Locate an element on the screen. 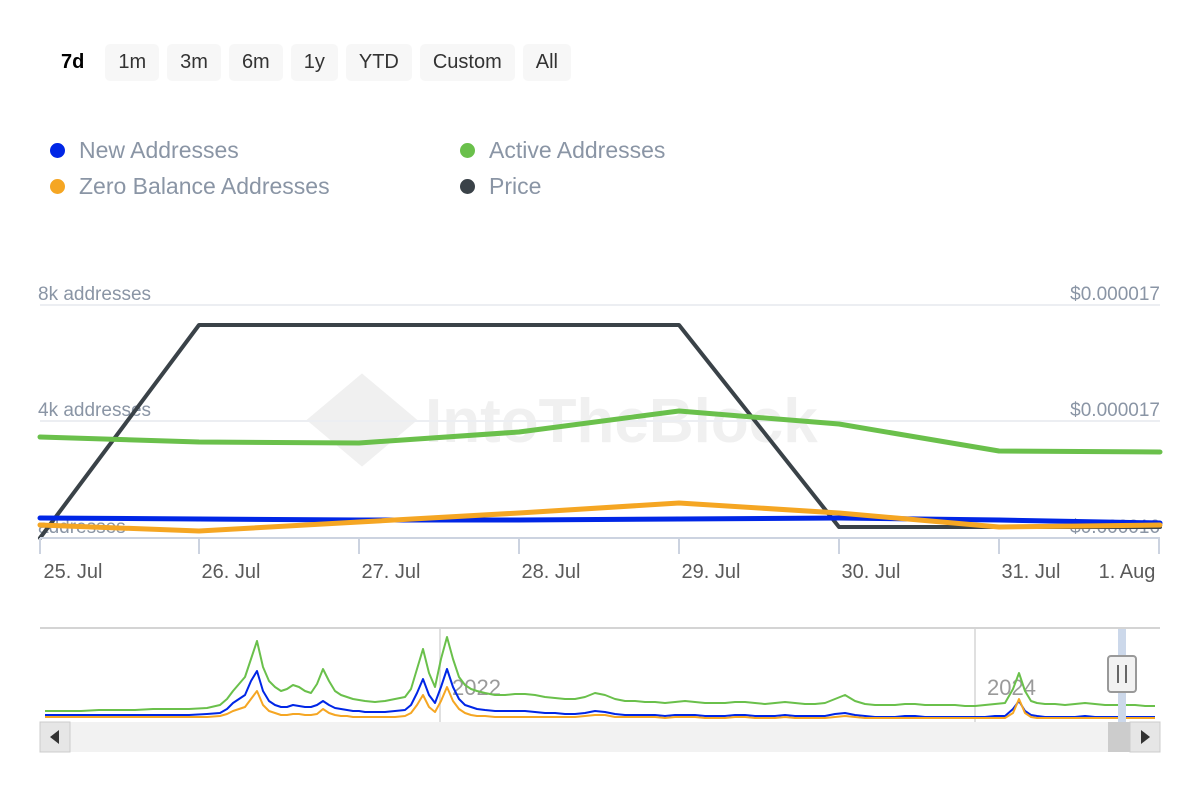 This screenshot has height=800, width=1200. range-button-ytd: YTD is located at coordinates (378, 62).